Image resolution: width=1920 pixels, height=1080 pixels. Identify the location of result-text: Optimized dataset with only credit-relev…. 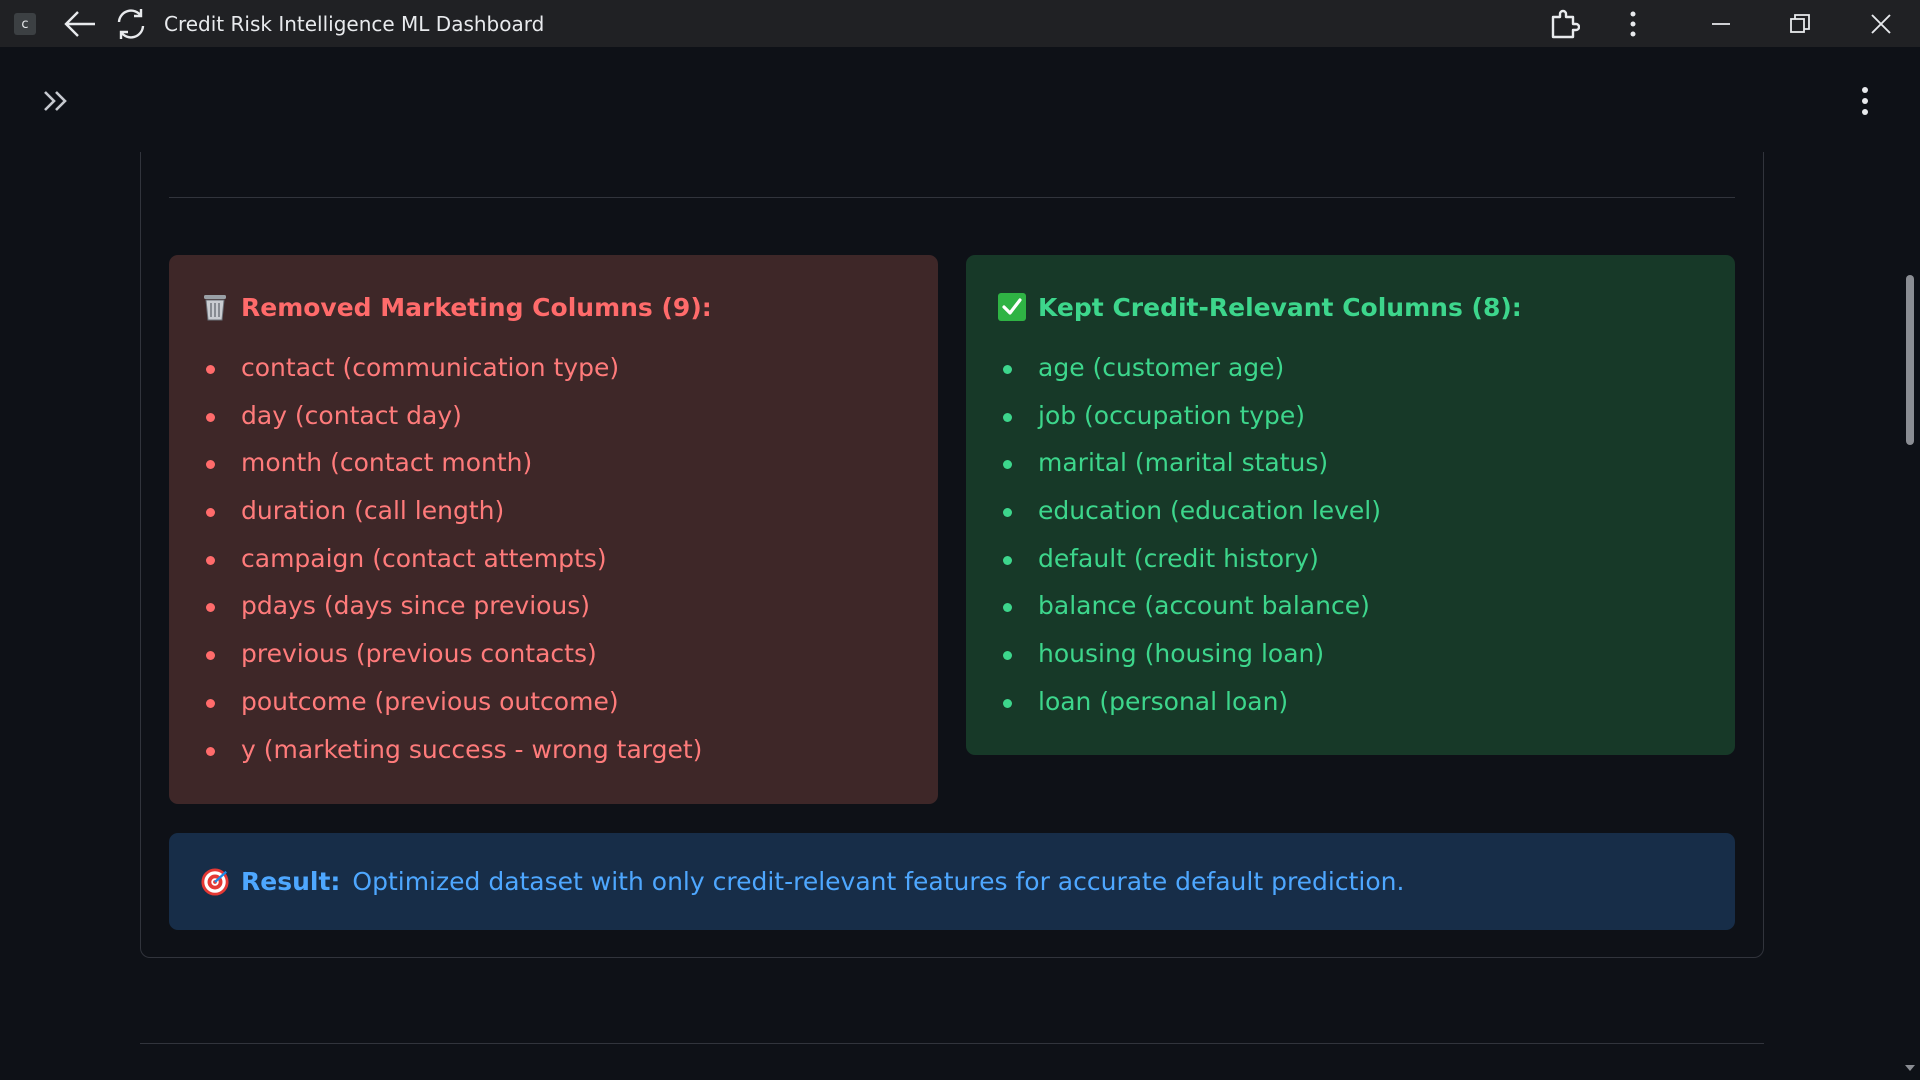
(878, 881).